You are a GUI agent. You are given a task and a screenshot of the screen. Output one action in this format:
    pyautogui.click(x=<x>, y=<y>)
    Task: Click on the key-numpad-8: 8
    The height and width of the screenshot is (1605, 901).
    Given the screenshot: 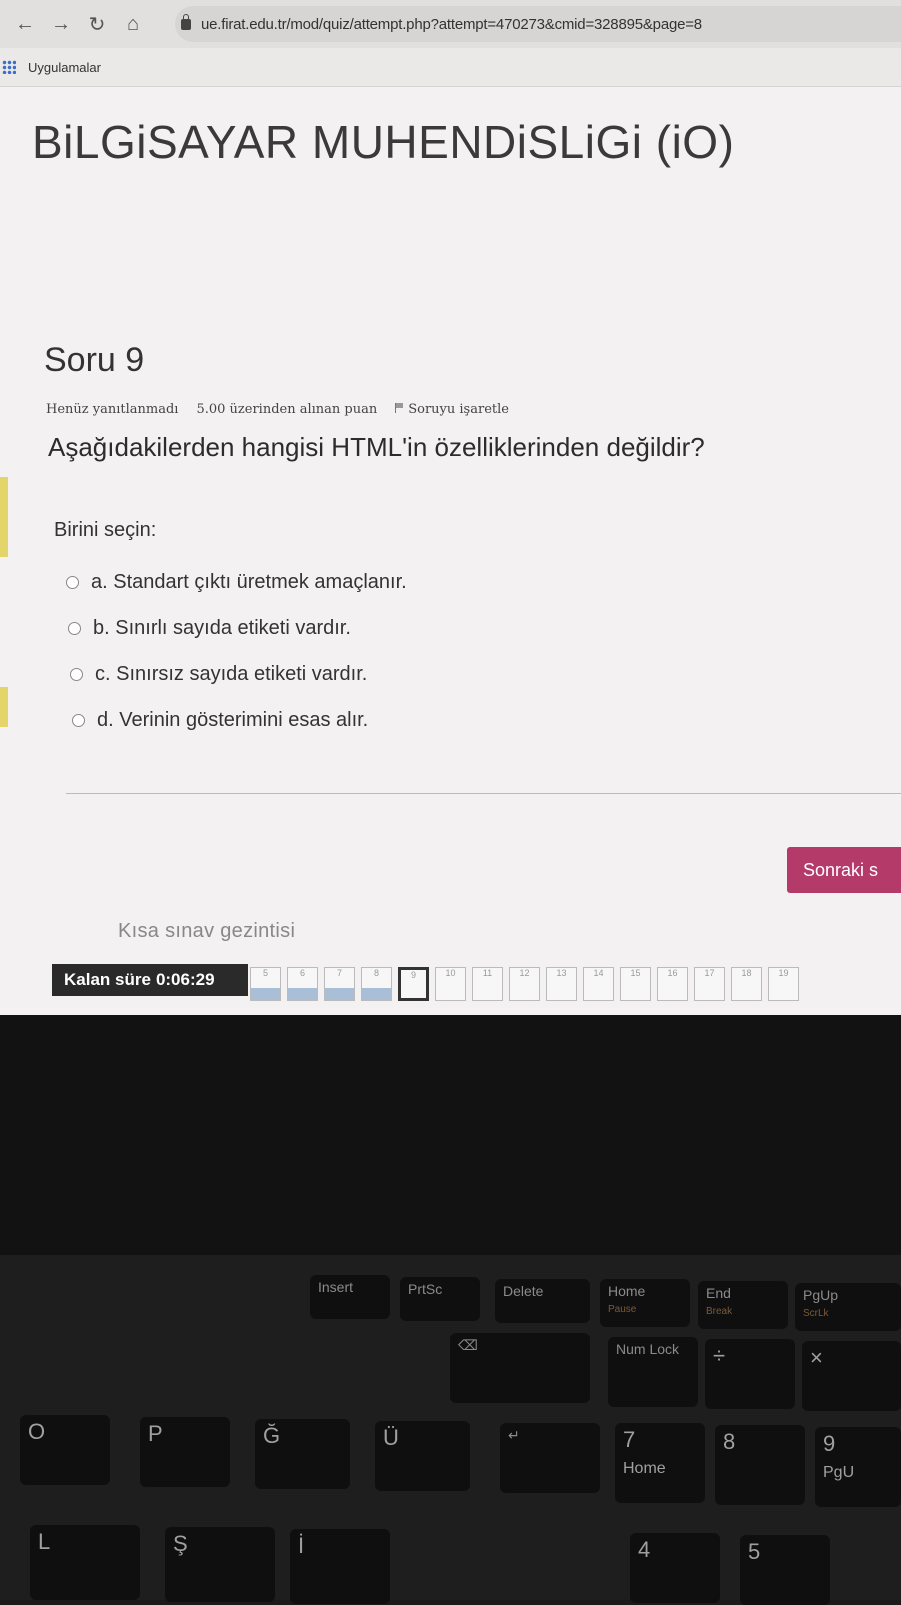 What is the action you would take?
    pyautogui.click(x=760, y=1465)
    